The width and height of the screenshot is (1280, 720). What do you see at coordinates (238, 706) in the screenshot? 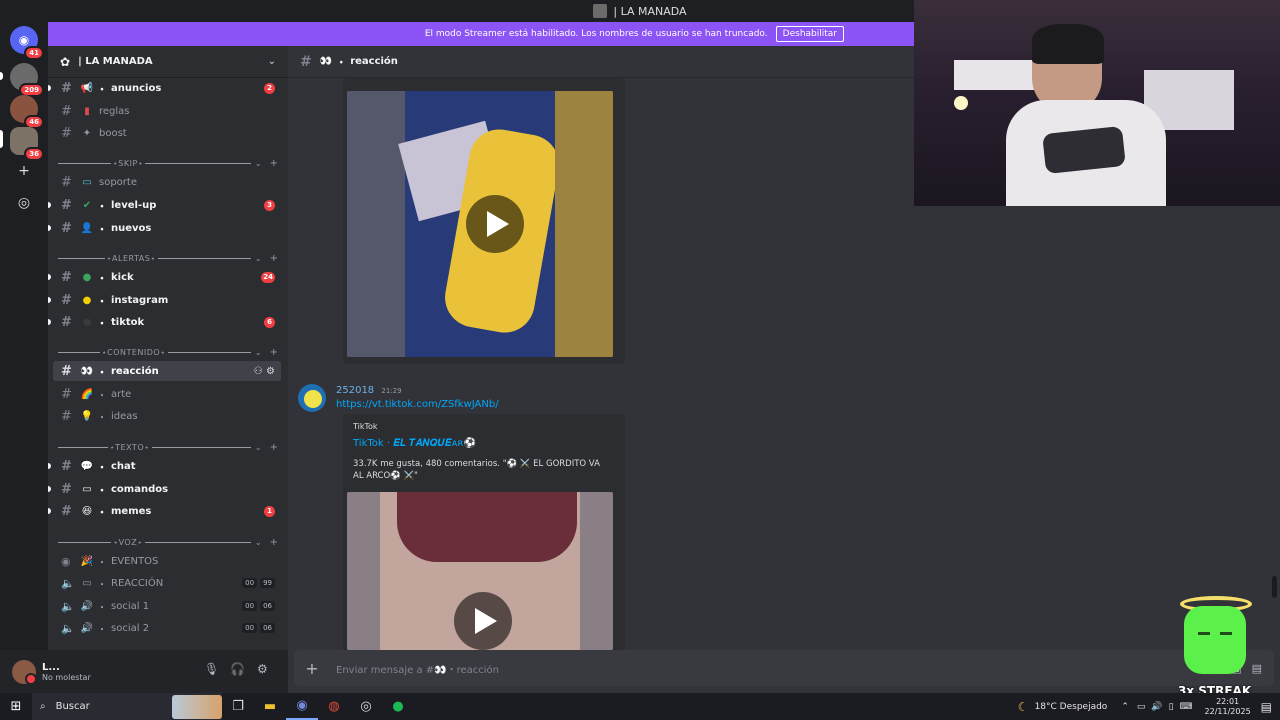
I see `task-view-icon: ❐` at bounding box center [238, 706].